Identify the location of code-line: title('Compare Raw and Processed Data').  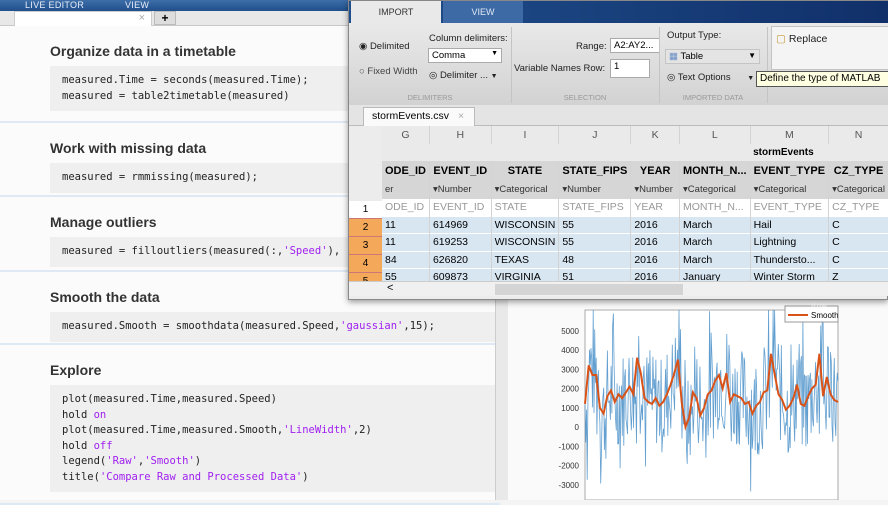
(275, 478).